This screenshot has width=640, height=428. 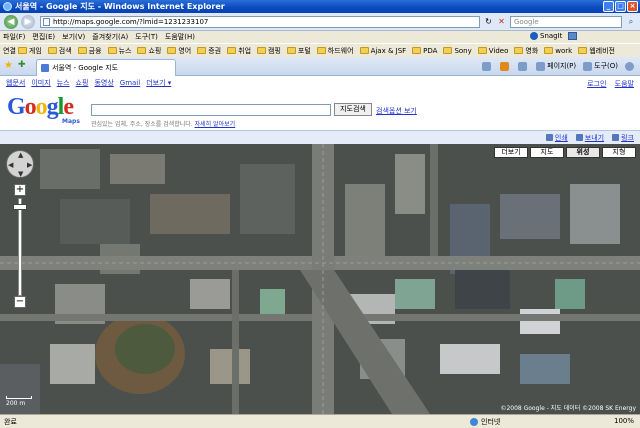 What do you see at coordinates (20, 174) in the screenshot?
I see `pan-down-icon: ▼` at bounding box center [20, 174].